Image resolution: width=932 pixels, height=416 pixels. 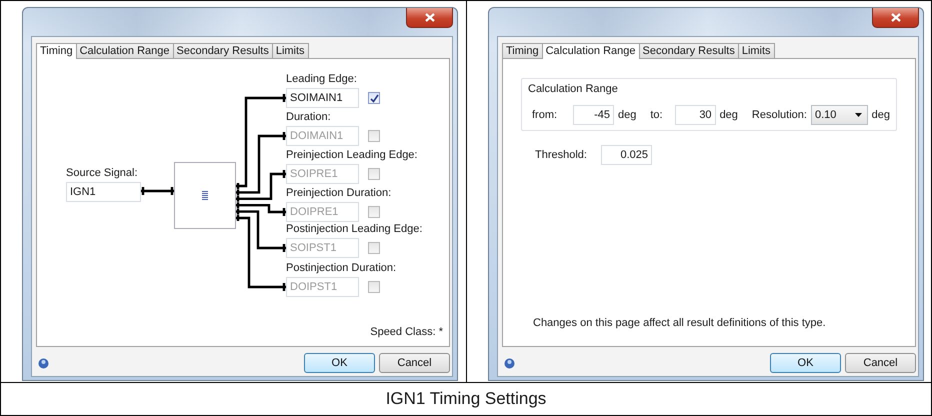 I want to click on field-label: from:, so click(x=545, y=115).